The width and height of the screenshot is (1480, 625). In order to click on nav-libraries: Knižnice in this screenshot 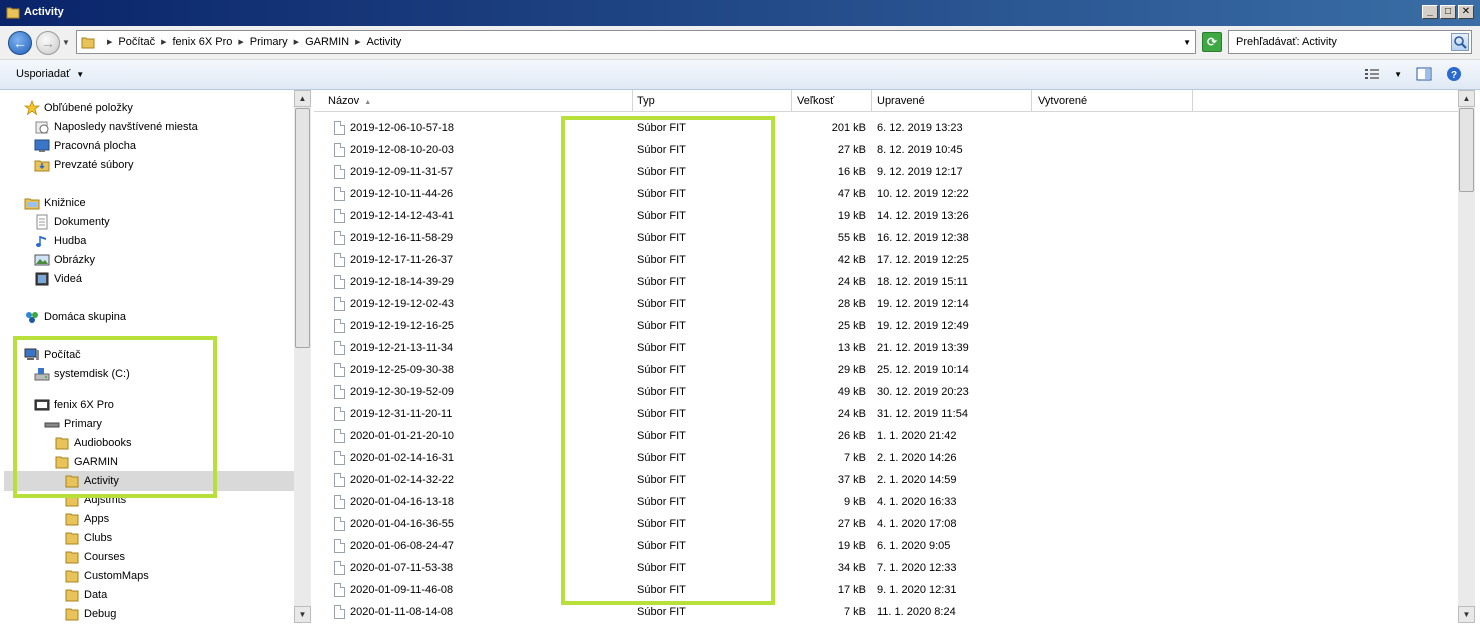, I will do `click(55, 203)`.